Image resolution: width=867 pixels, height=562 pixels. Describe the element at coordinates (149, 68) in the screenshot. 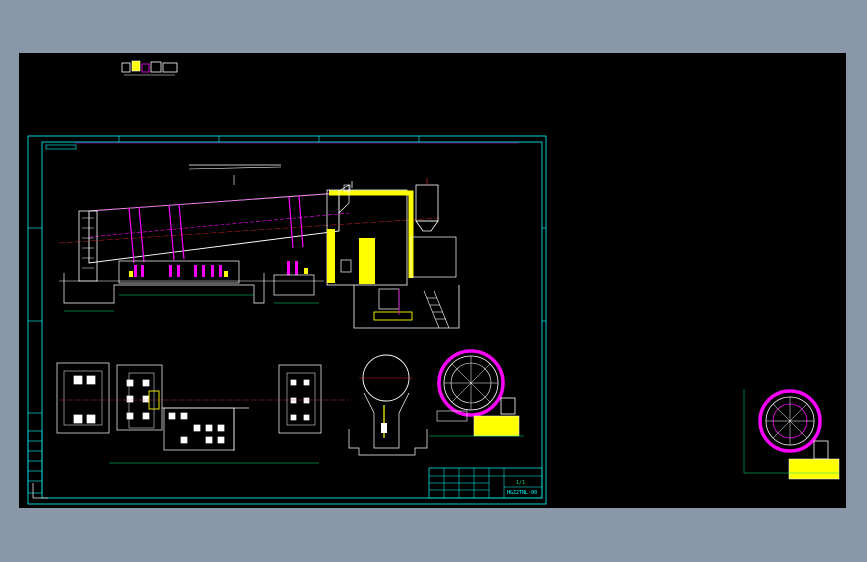

I see `drawing-legend-icon` at that location.